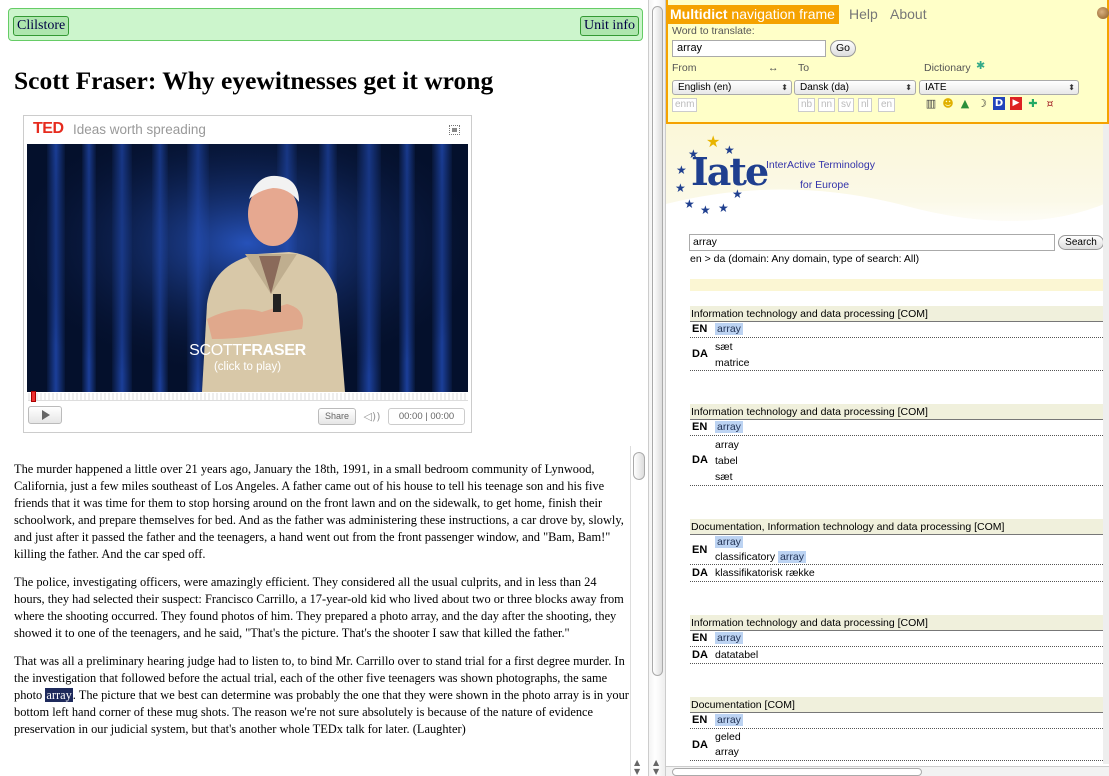  I want to click on da-row: DA sæt matrice, so click(897, 354).